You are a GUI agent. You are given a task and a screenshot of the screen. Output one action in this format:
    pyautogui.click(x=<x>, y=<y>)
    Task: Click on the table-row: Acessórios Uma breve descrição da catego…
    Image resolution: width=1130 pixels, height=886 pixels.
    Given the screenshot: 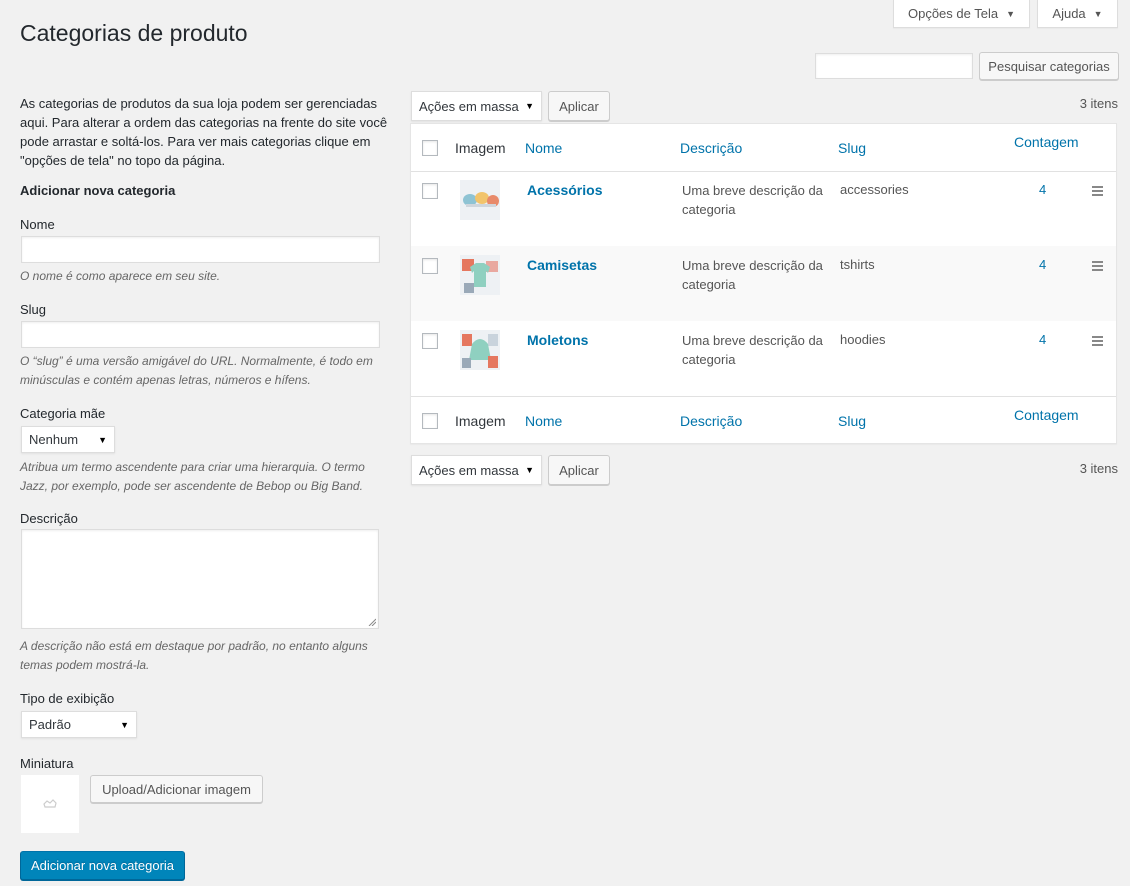 What is the action you would take?
    pyautogui.click(x=763, y=208)
    